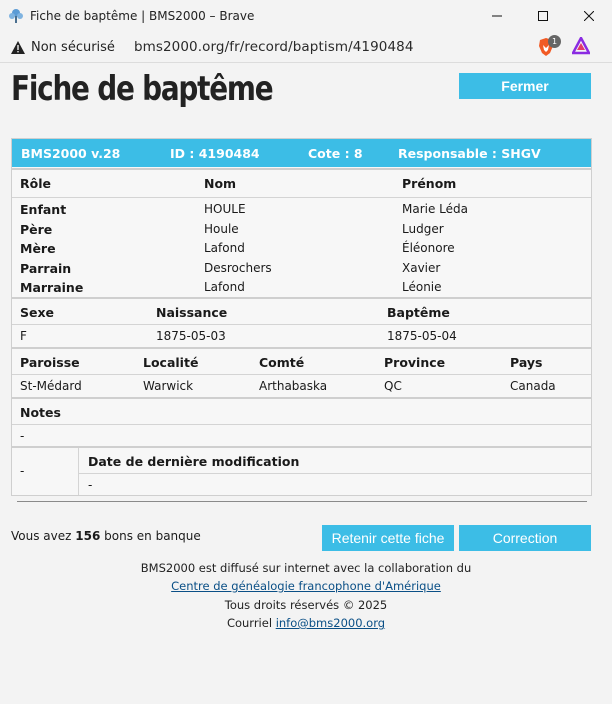 The height and width of the screenshot is (704, 612). I want to click on warning-icon, so click(18, 47).